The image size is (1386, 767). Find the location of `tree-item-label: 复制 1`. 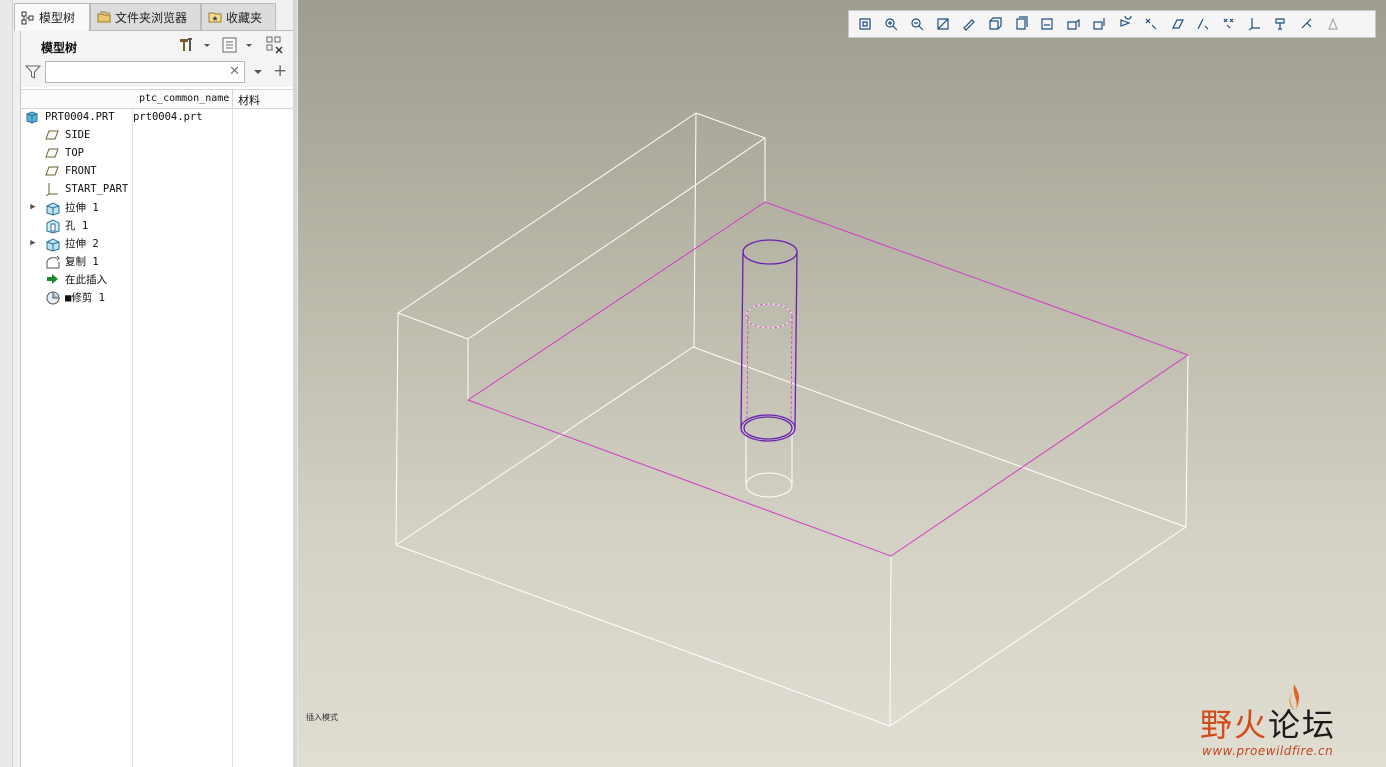

tree-item-label: 复制 1 is located at coordinates (82, 261).